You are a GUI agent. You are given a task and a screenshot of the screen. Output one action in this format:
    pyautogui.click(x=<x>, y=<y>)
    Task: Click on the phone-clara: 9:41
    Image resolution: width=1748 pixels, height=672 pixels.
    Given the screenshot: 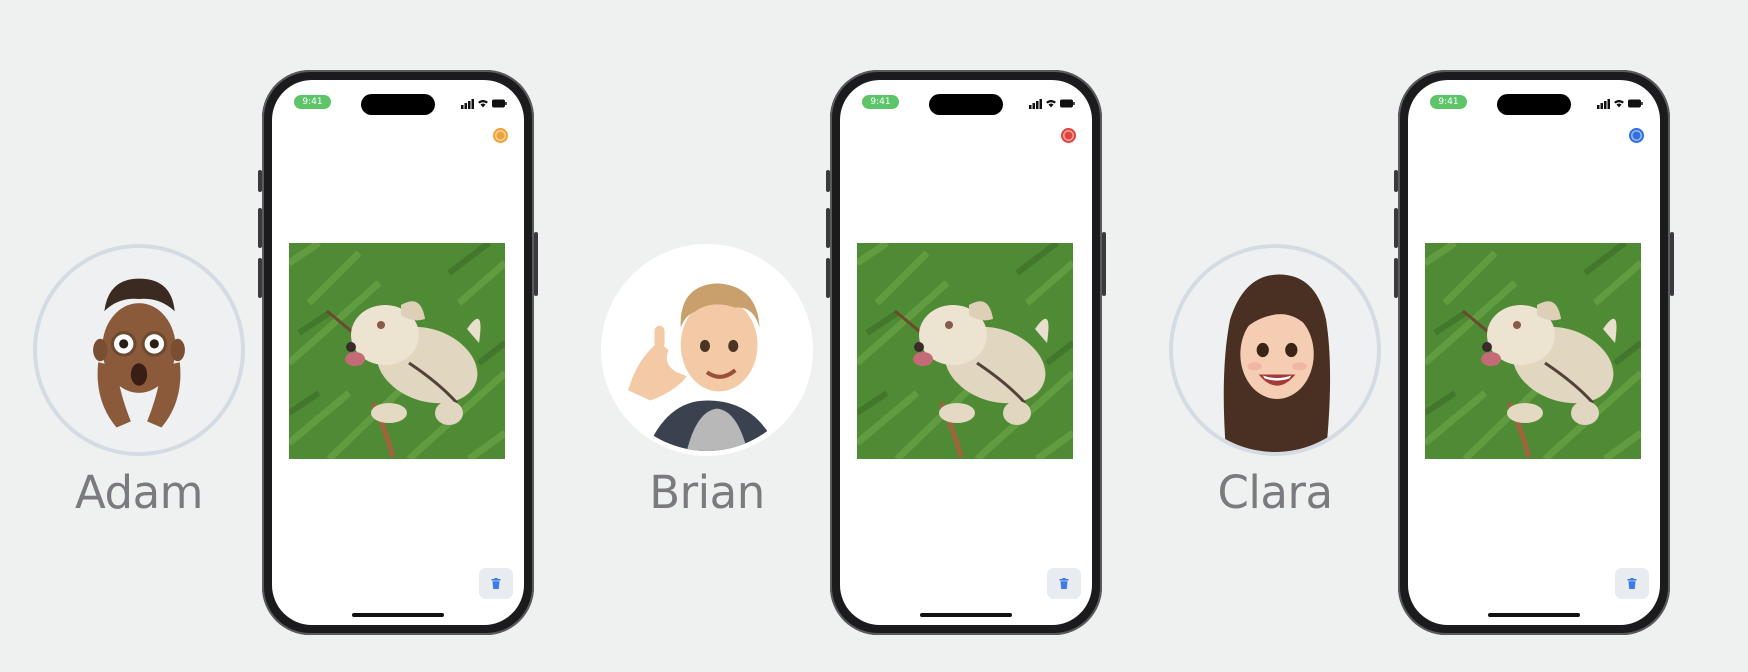 What is the action you would take?
    pyautogui.click(x=1534, y=352)
    